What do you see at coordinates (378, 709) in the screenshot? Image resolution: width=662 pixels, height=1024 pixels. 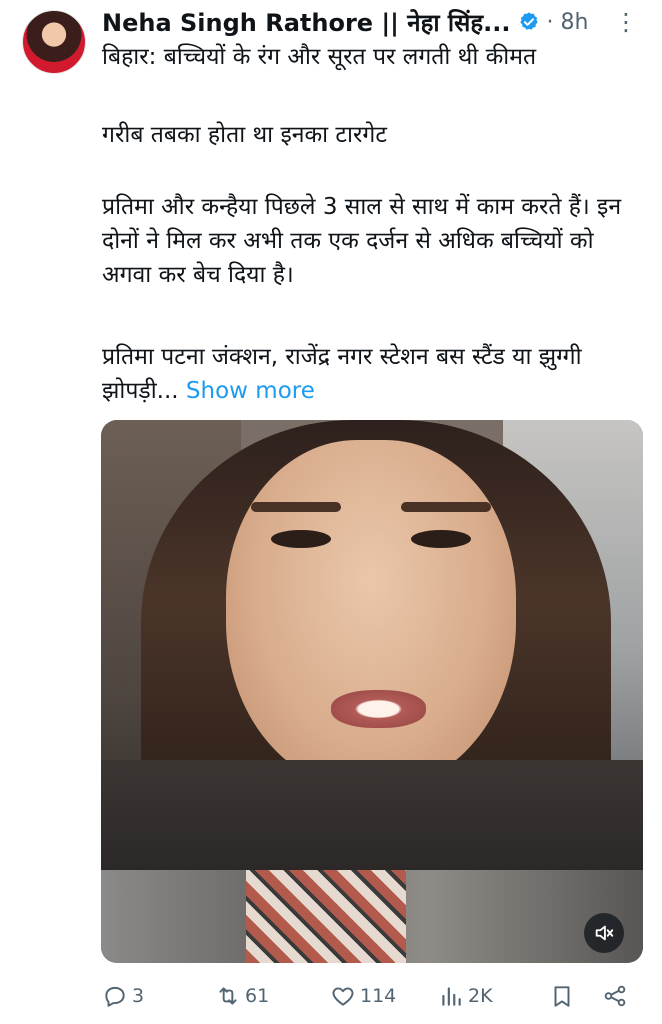 I see `mouth` at bounding box center [378, 709].